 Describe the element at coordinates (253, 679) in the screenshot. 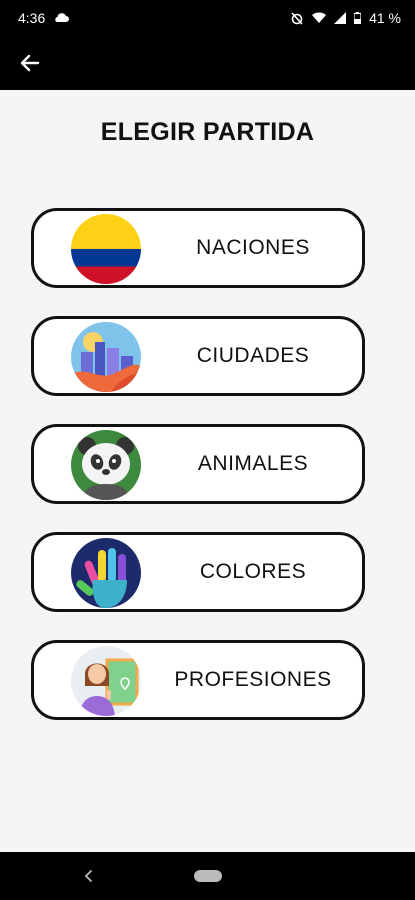

I see `game-label: PROFESIONES` at that location.